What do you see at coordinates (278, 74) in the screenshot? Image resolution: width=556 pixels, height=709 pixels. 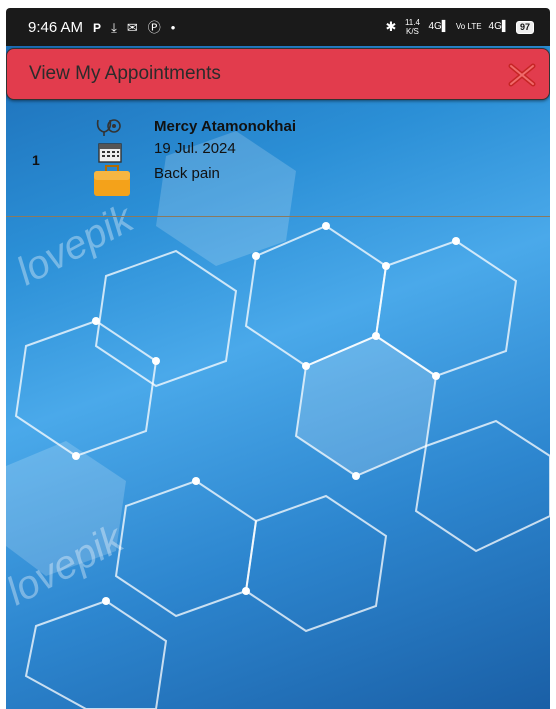 I see `app-header: View My Appointments` at bounding box center [278, 74].